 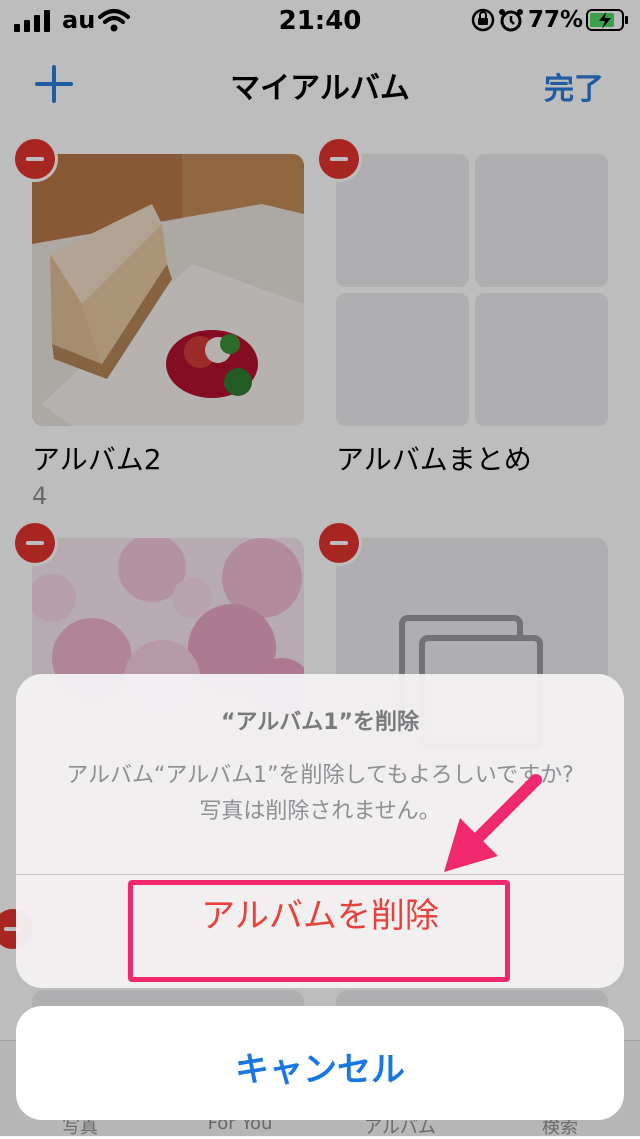 What do you see at coordinates (493, 823) in the screenshot?
I see `pointer-arrow-icon` at bounding box center [493, 823].